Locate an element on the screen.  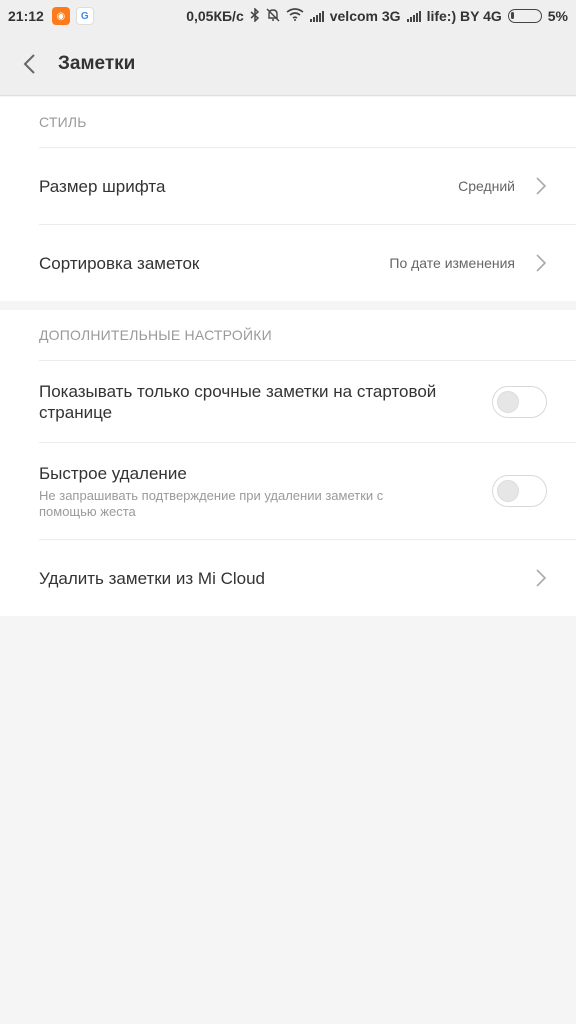
cloud-delete-row: Удалить заметки из Mi Cloud is located at coordinates (307, 577).